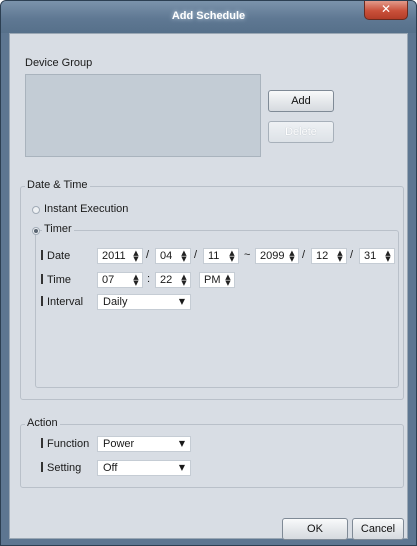 The width and height of the screenshot is (417, 546). What do you see at coordinates (221, 256) in the screenshot?
I see `start-day-spinner: 11 ▲ ▼` at bounding box center [221, 256].